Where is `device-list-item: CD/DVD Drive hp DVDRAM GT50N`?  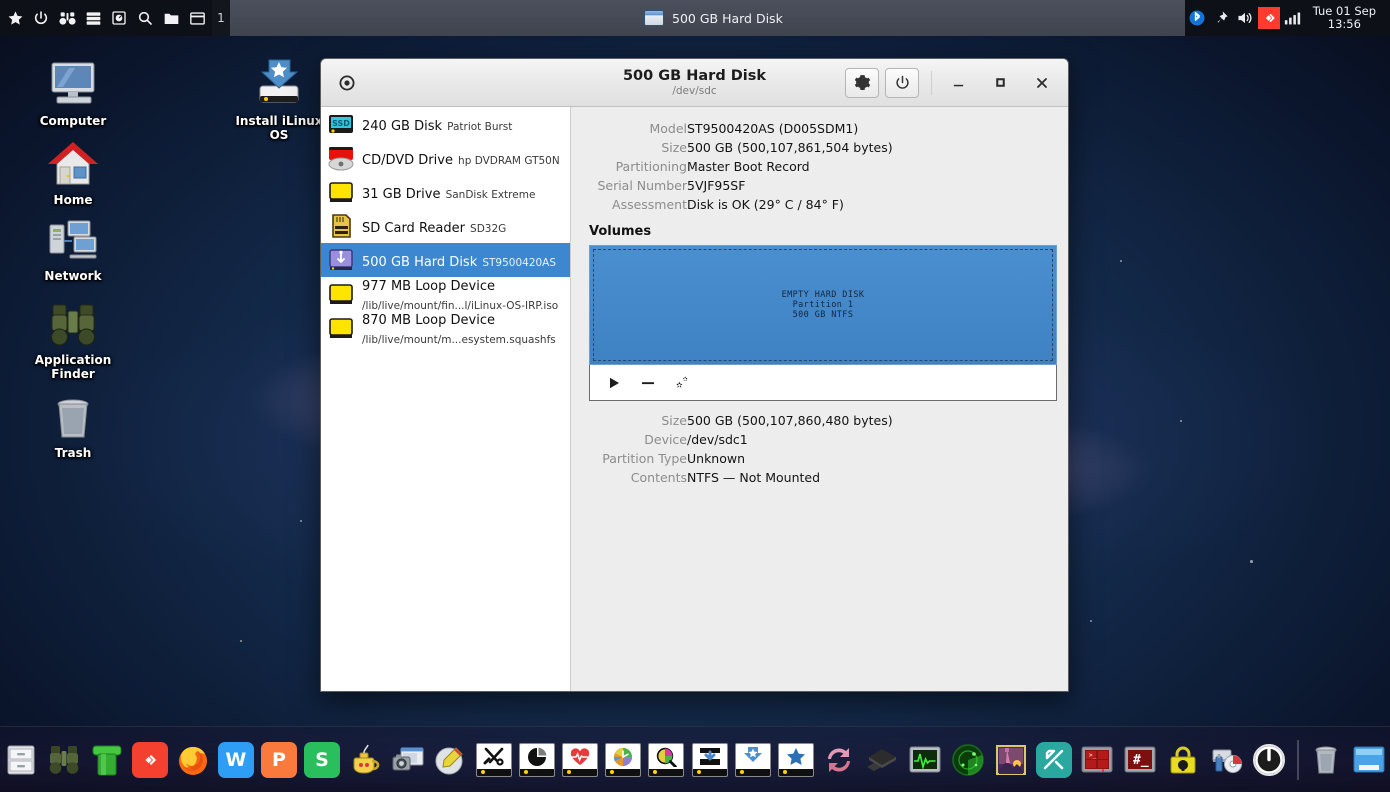
device-list-item: CD/DVD Drive hp DVDRAM GT50N is located at coordinates (445, 158).